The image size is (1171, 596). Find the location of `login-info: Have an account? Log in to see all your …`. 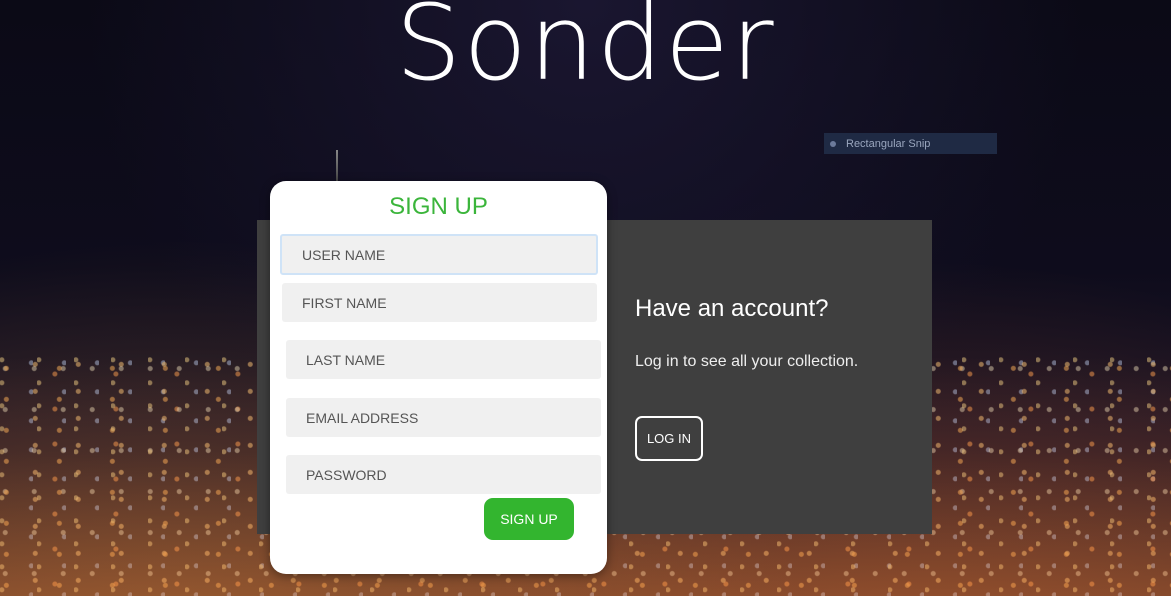

login-info: Have an account? Log in to see all your … is located at coordinates (746, 333).